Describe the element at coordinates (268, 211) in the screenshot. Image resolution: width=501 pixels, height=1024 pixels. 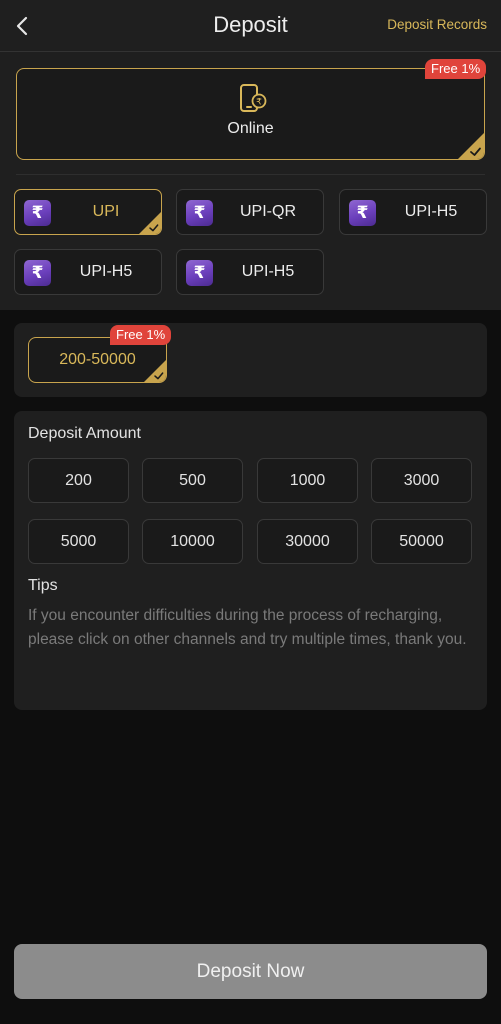
I see `channel-label: UPI-QR` at that location.